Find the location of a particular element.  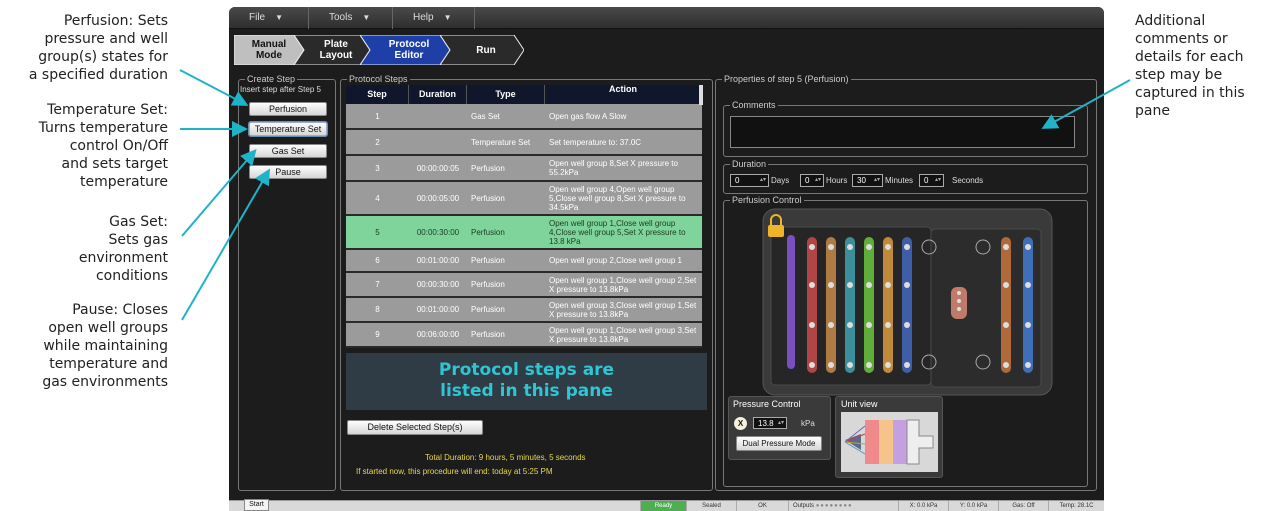

status-sealed: Sealed is located at coordinates (711, 506).